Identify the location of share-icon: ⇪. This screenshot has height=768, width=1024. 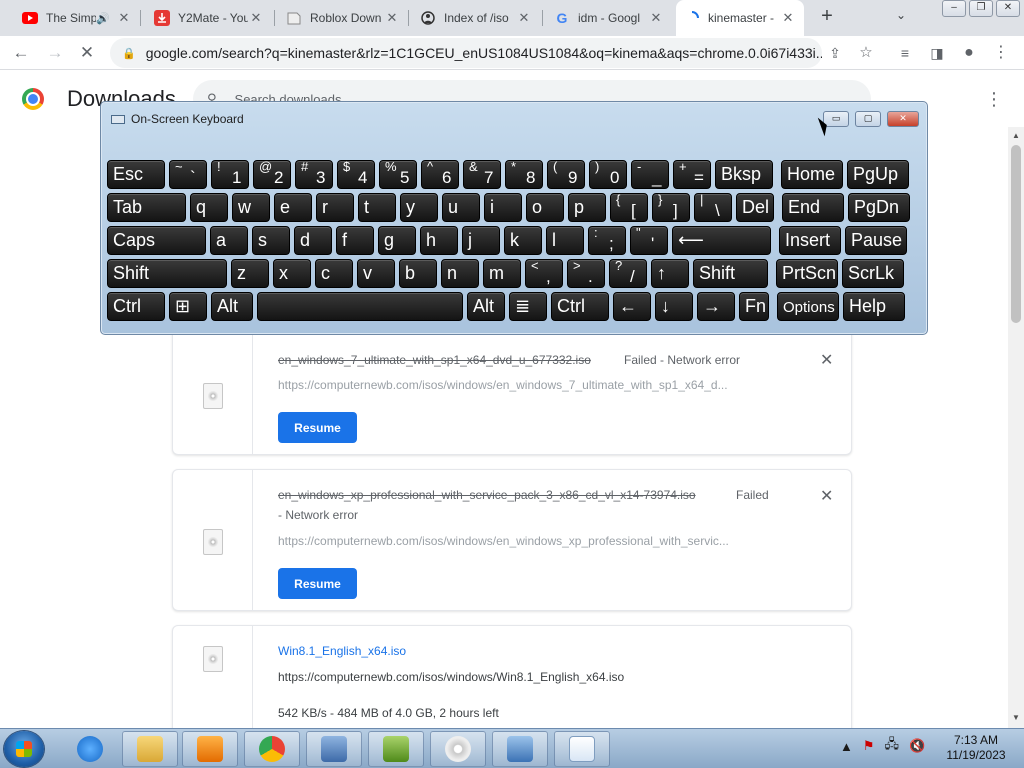
(835, 53).